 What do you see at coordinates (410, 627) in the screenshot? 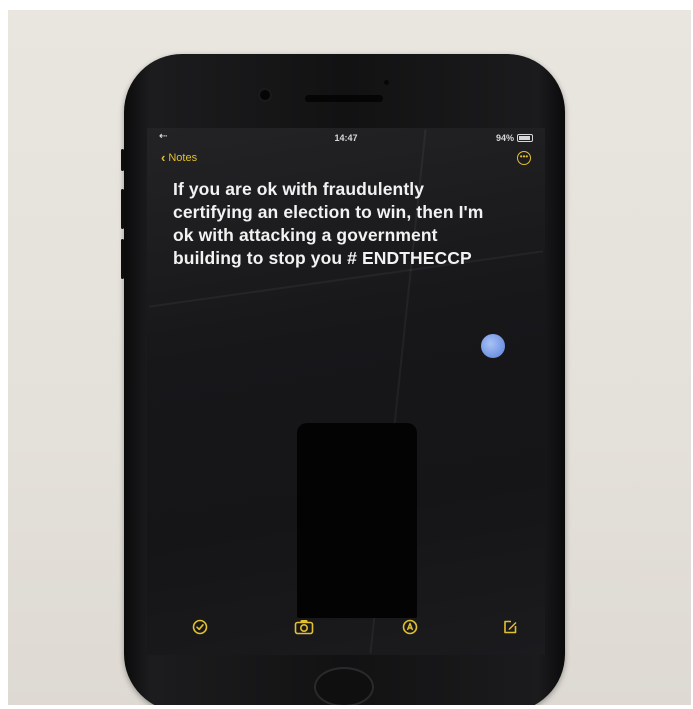
I see `markup-icon` at bounding box center [410, 627].